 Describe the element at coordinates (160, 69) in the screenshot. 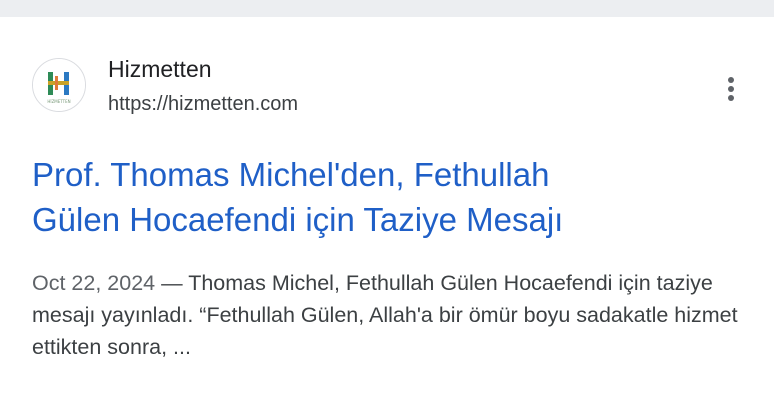

I see `site-name: Hizmetten` at that location.